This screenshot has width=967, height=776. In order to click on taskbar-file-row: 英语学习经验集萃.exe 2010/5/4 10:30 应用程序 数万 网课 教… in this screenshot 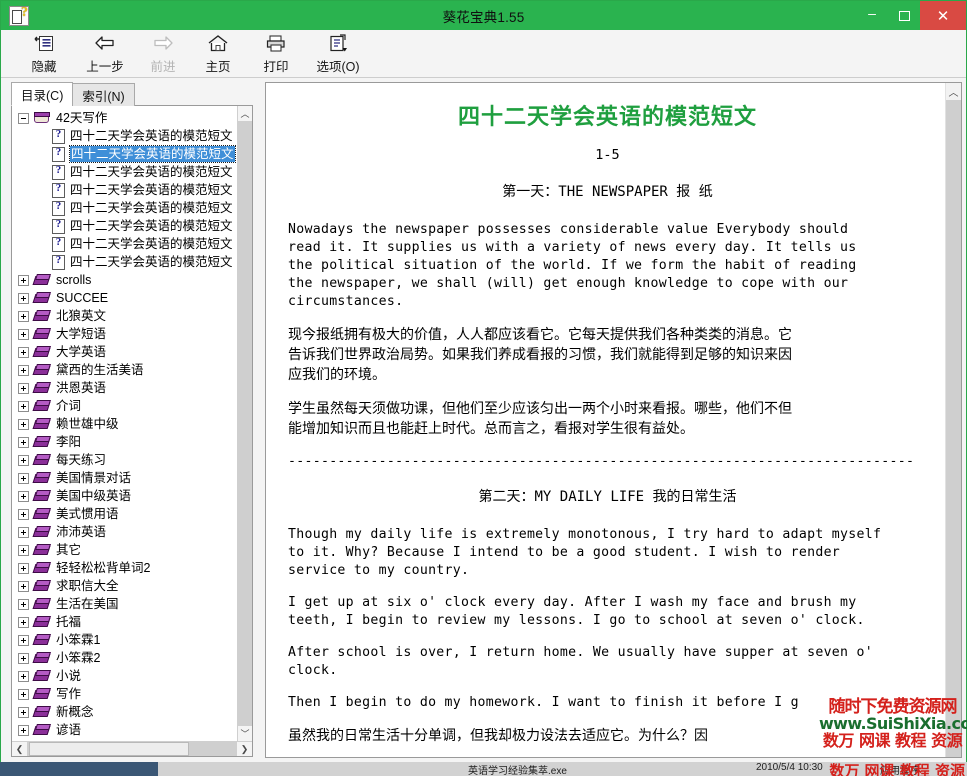, I will do `click(562, 769)`.